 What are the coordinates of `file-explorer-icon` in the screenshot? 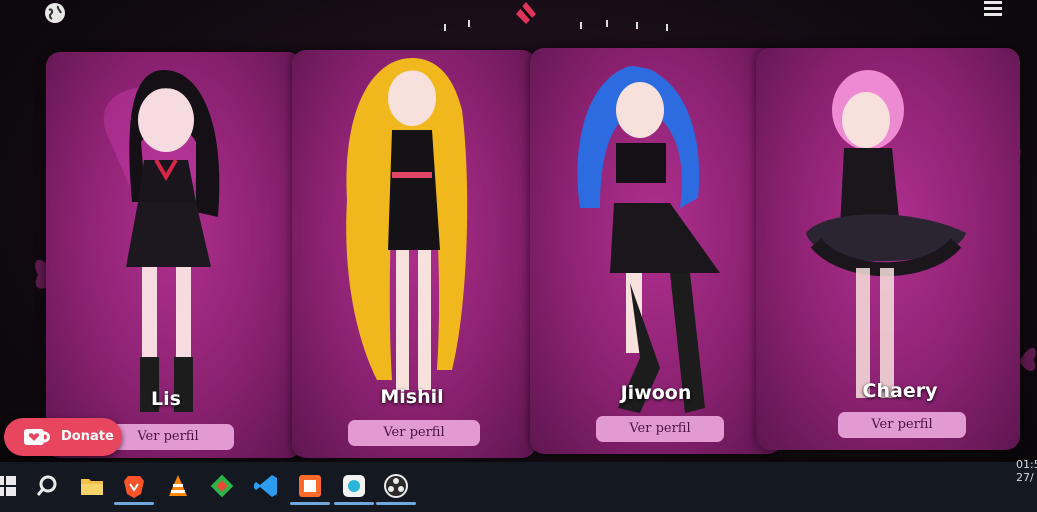 It's located at (92, 486).